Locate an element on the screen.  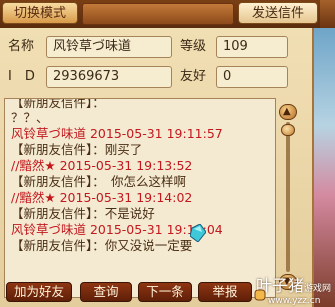
next-message-button: 下一条 is located at coordinates (165, 292).